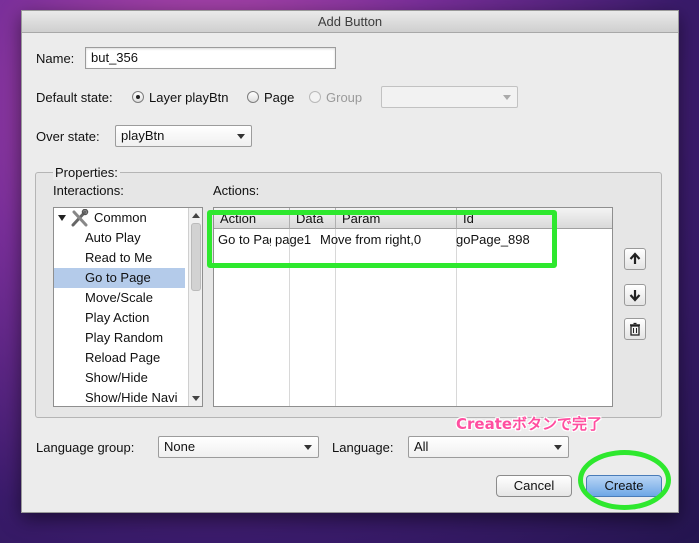 Image resolution: width=699 pixels, height=543 pixels. Describe the element at coordinates (195, 307) in the screenshot. I see `interactions-scrollbar` at that location.